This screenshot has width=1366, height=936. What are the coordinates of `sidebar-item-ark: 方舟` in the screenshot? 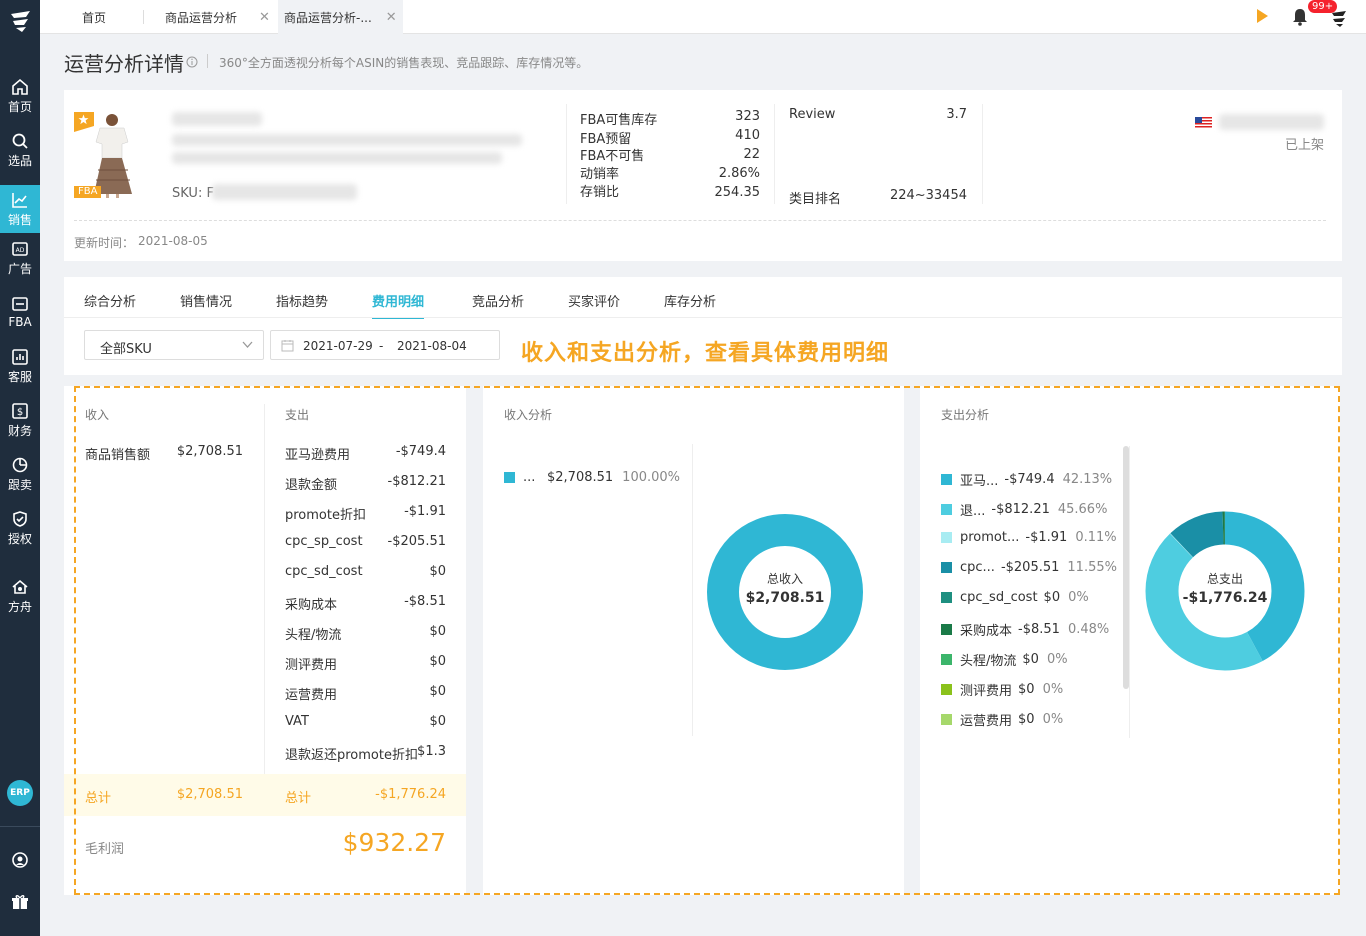 It's located at (20, 596).